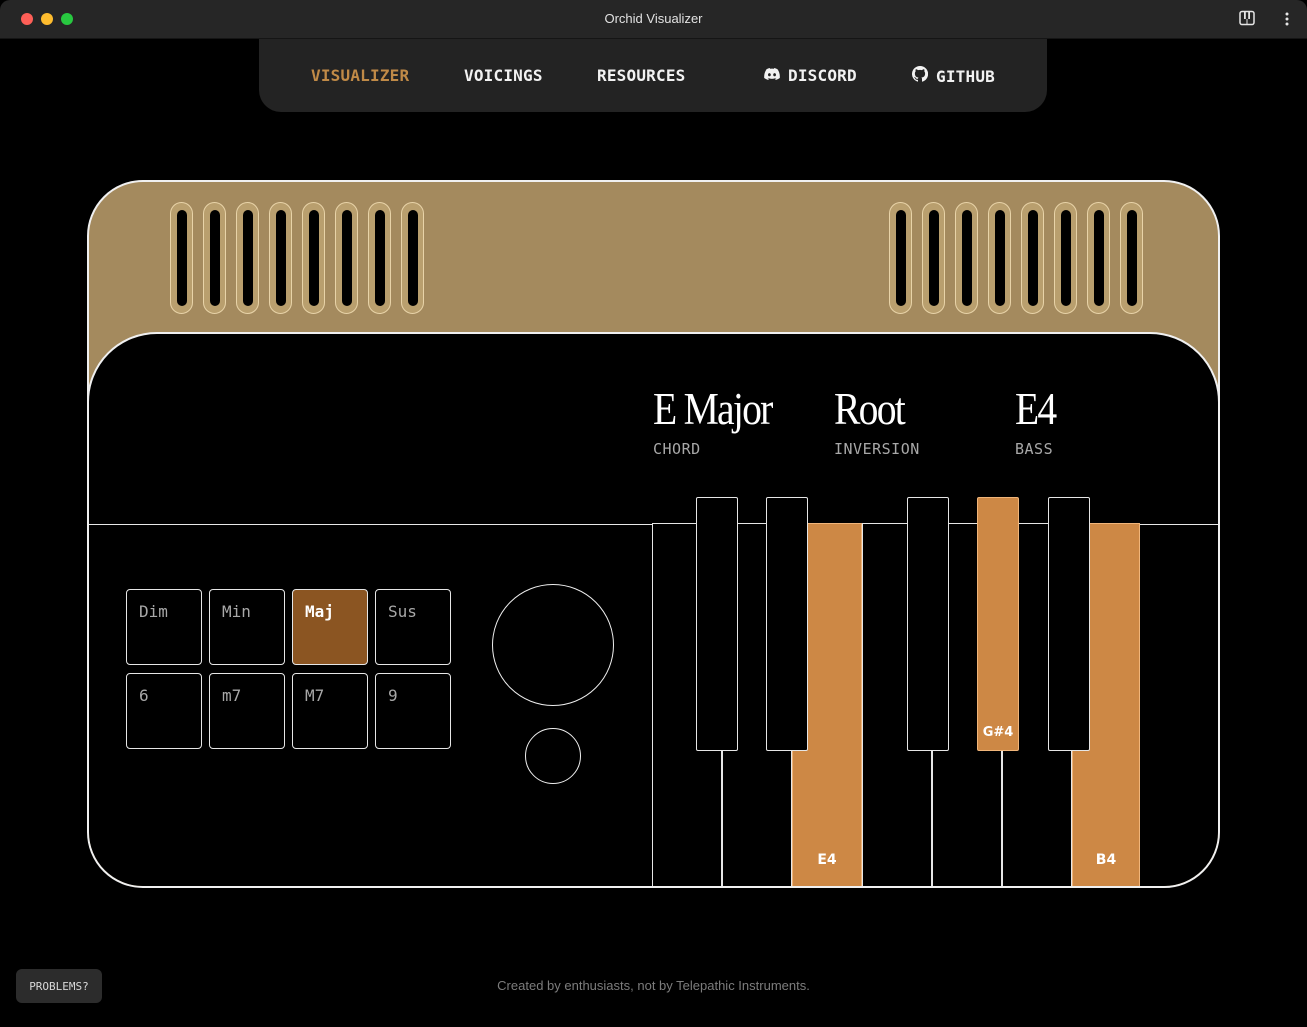 The height and width of the screenshot is (1027, 1307). I want to click on pad-M7: M7, so click(330, 711).